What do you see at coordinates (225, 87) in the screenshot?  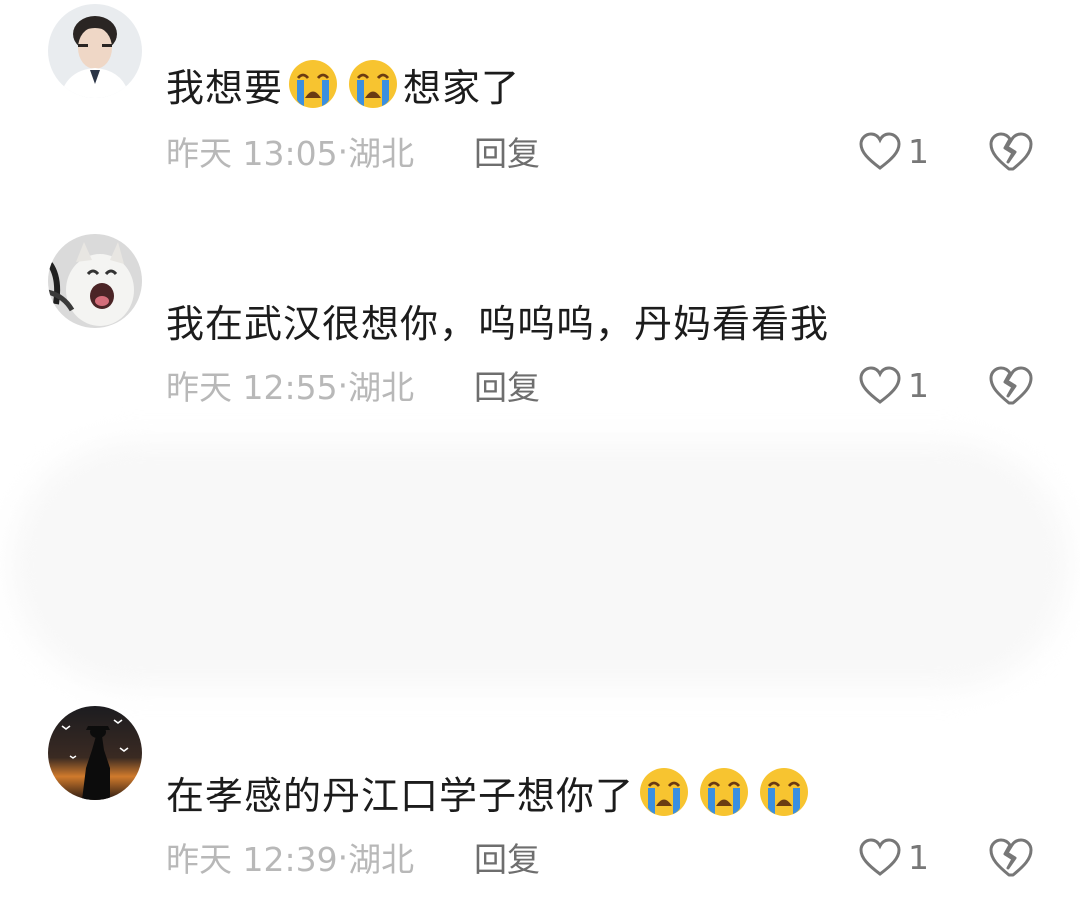 I see `comment-text-main: 我想要` at bounding box center [225, 87].